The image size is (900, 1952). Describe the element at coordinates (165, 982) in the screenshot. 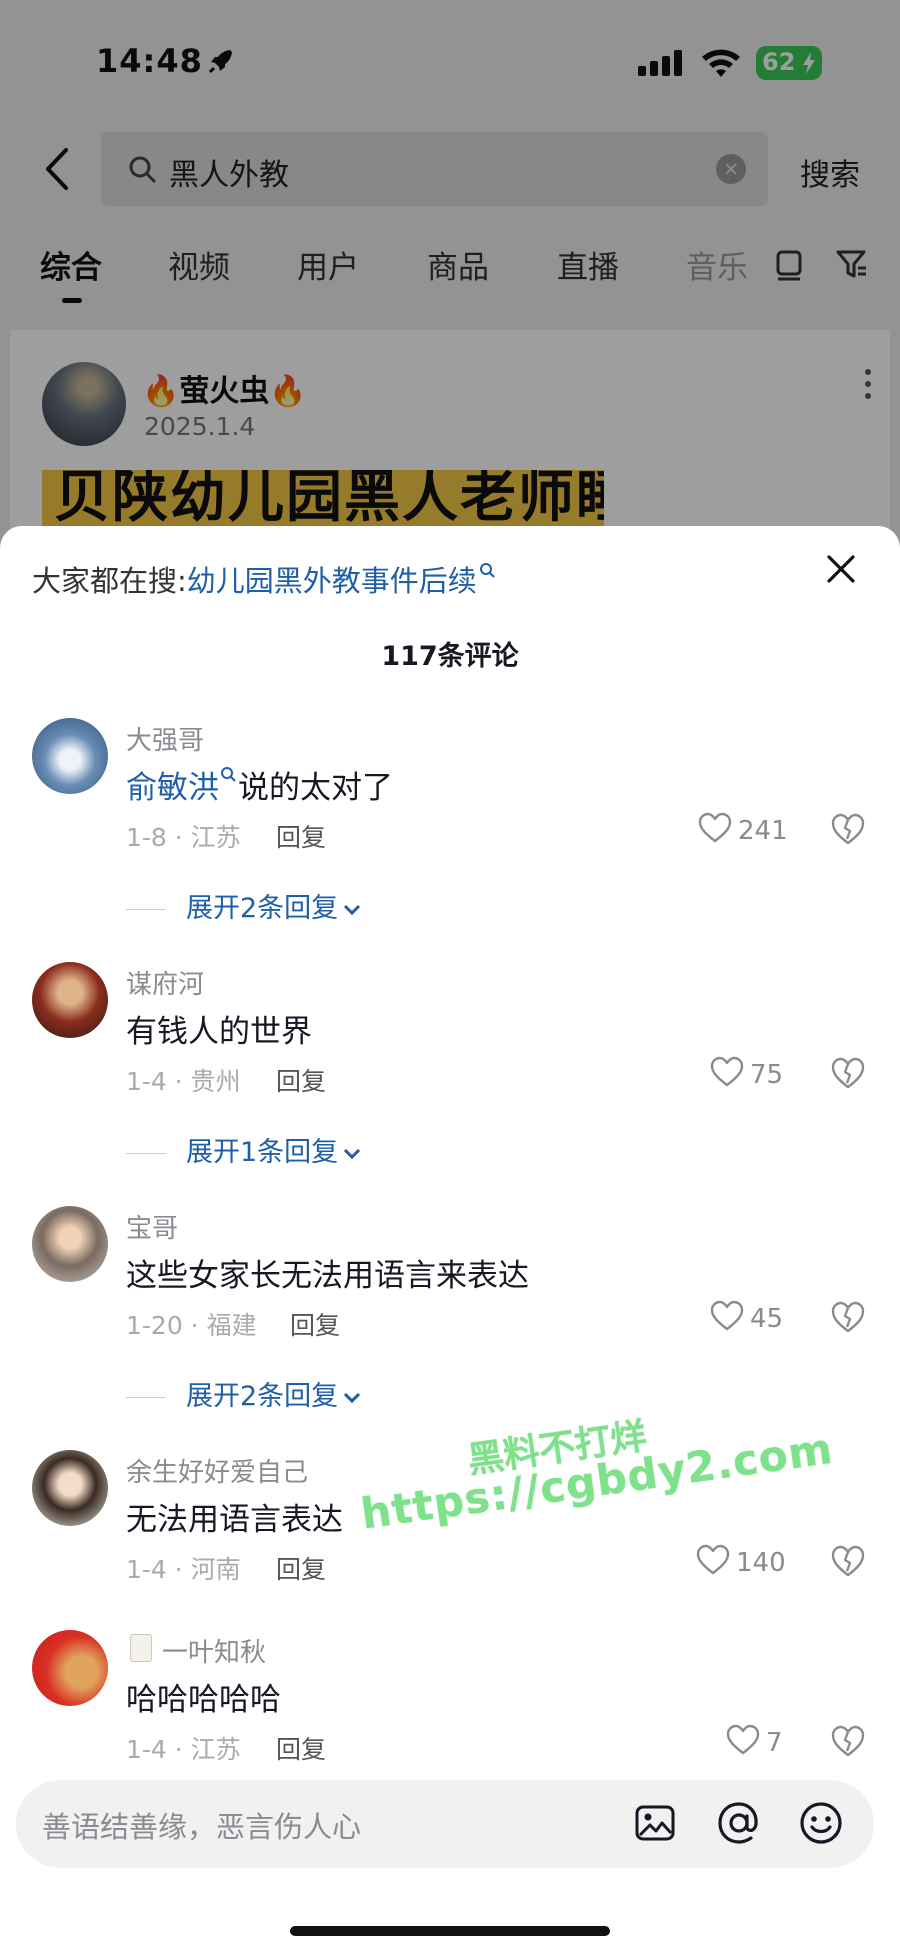

I see `comment-username: 谋府河` at that location.